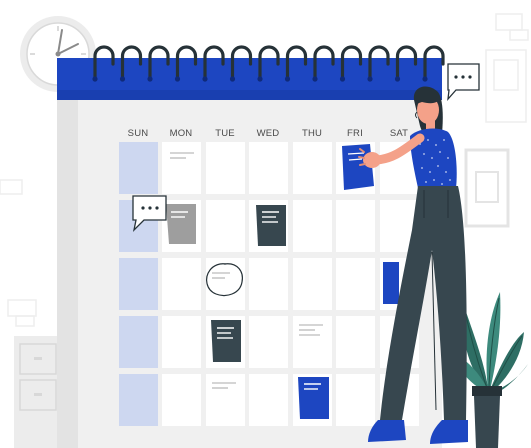 The height and width of the screenshot is (448, 531). What do you see at coordinates (399, 133) in the screenshot?
I see `weekday-sat: SAT` at bounding box center [399, 133].